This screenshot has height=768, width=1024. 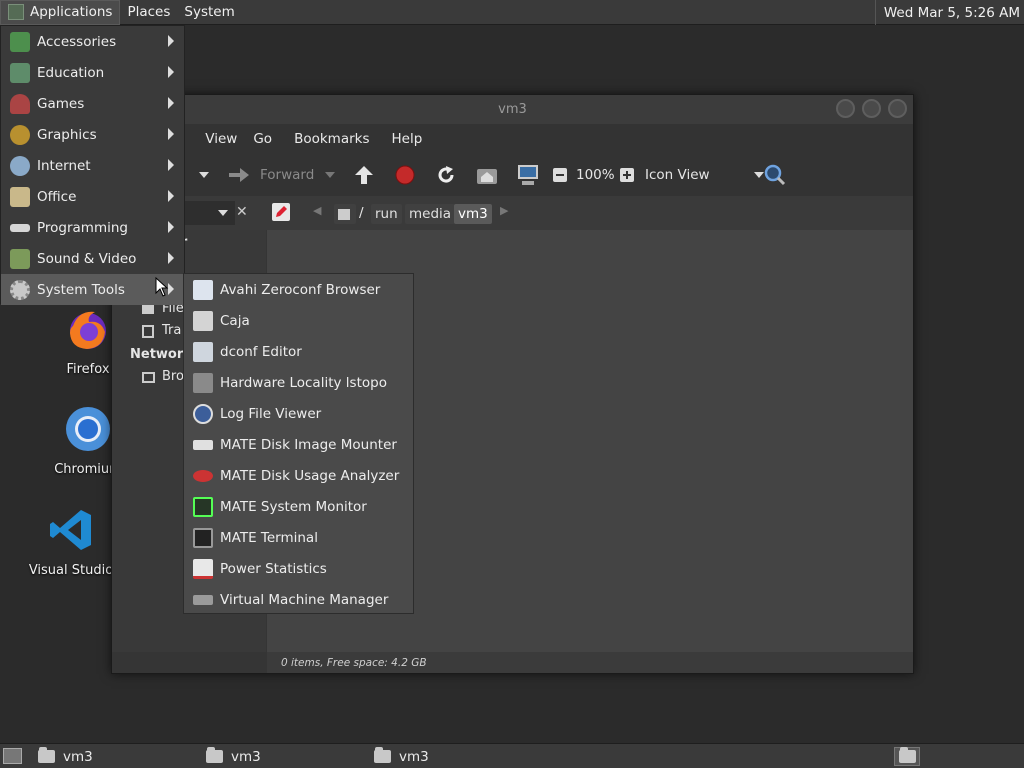 I want to click on mouse-pointer-icon, so click(x=162, y=287).